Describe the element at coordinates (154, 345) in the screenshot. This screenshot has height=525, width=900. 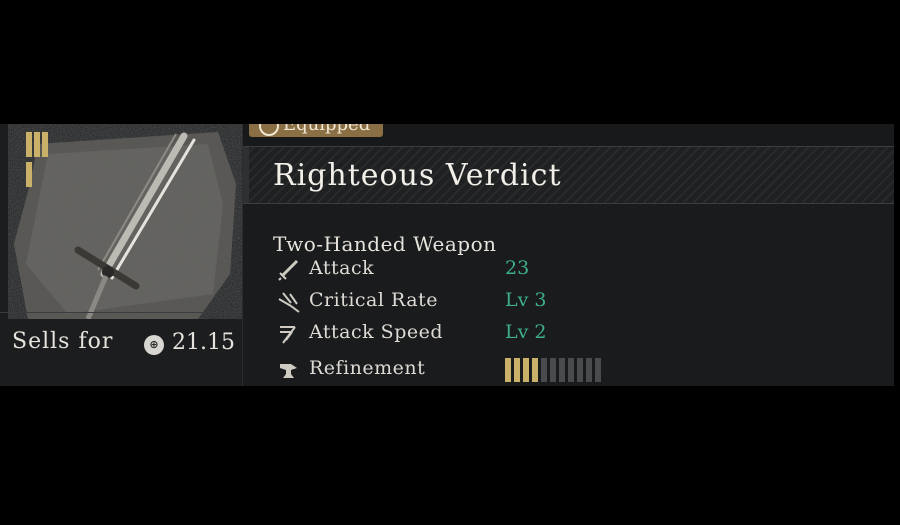
I see `coin-icon: ⊕` at that location.